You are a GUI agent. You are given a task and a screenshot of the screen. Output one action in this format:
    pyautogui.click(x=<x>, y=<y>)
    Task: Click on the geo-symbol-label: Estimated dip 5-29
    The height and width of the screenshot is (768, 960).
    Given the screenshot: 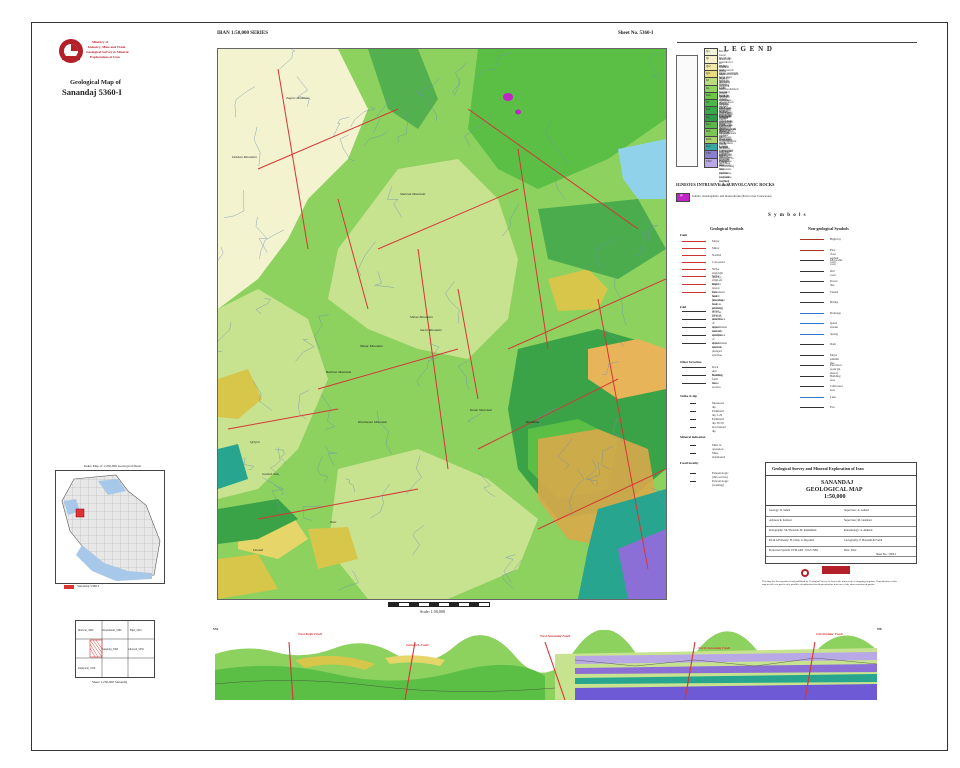 What is the action you would take?
    pyautogui.click(x=718, y=413)
    